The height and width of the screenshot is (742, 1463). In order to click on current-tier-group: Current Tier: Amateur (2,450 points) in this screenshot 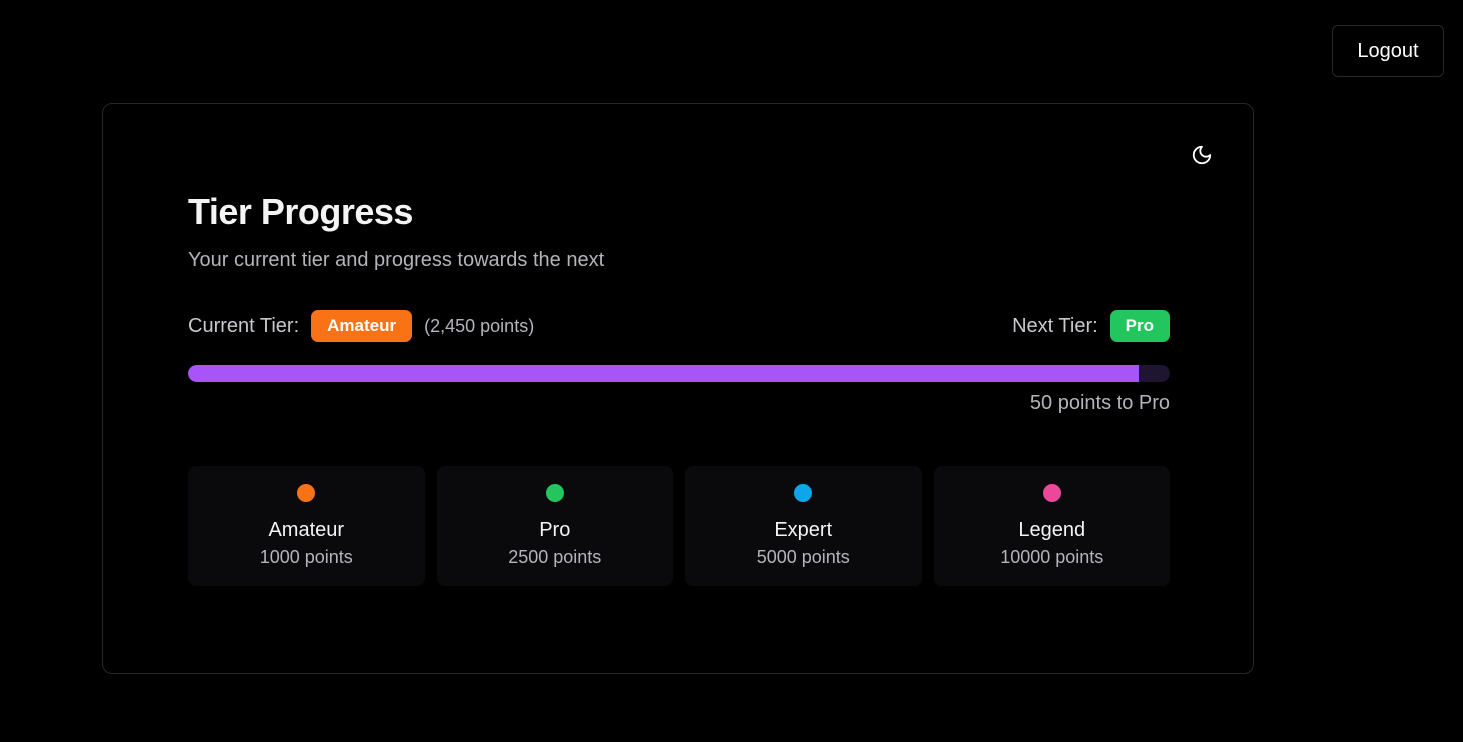, I will do `click(361, 326)`.